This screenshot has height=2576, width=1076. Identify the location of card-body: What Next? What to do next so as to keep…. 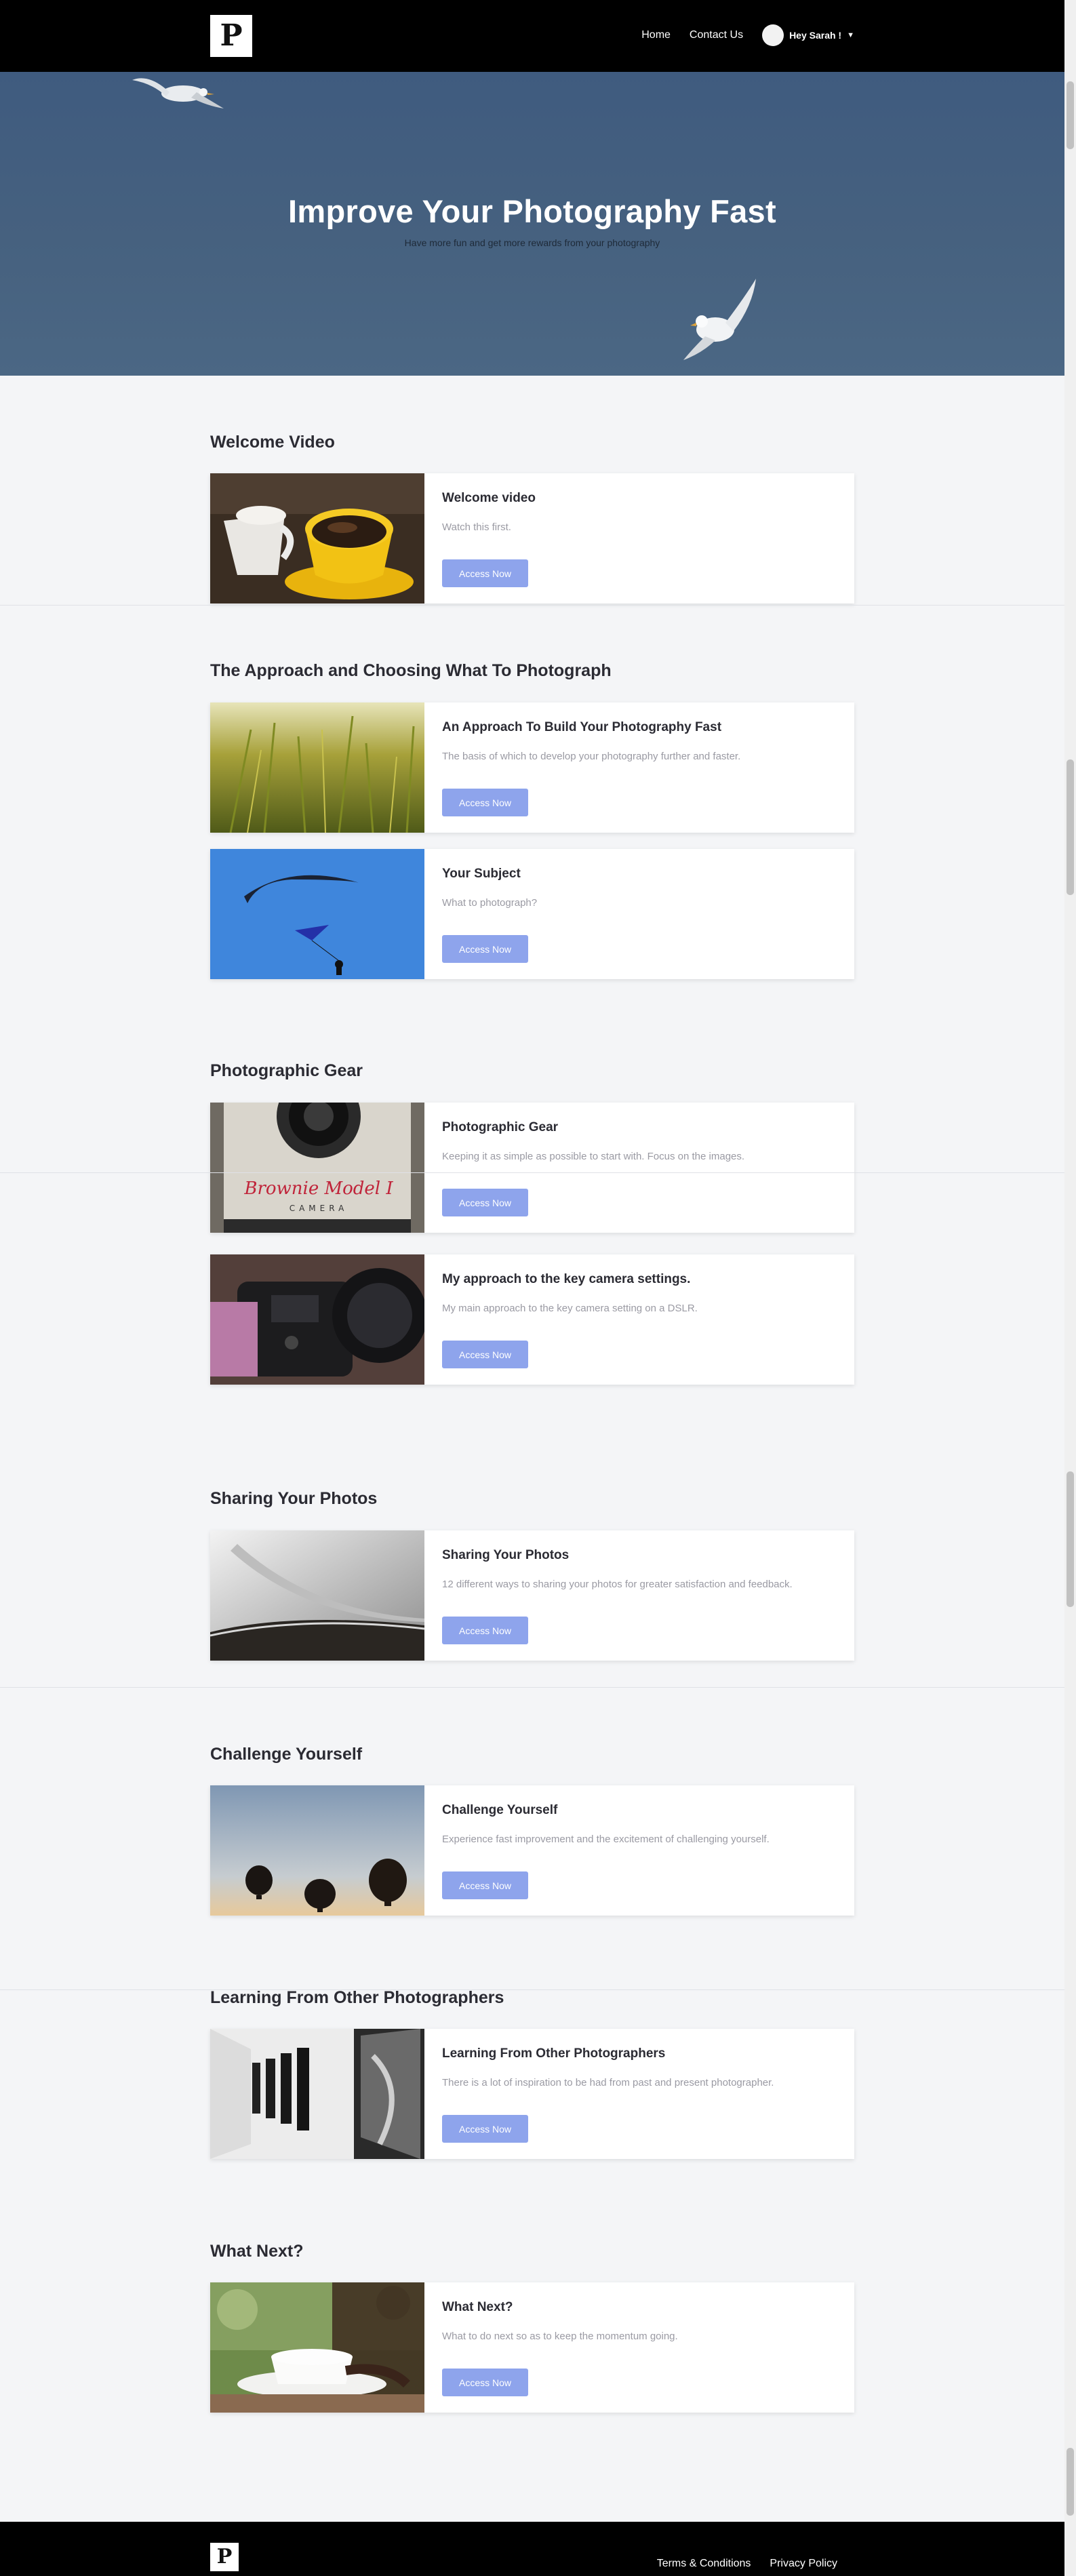
(639, 2347).